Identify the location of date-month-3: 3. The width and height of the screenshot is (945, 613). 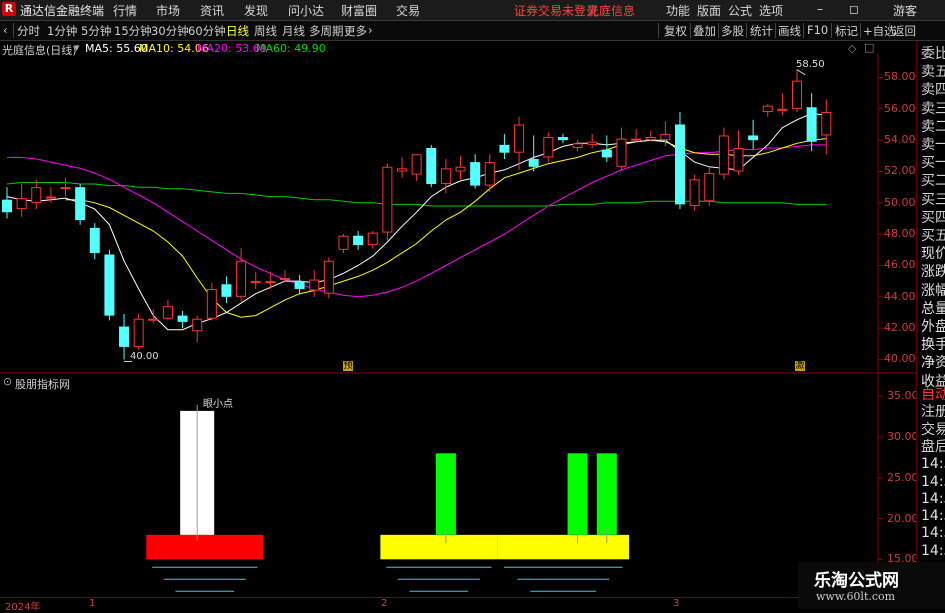
(676, 603).